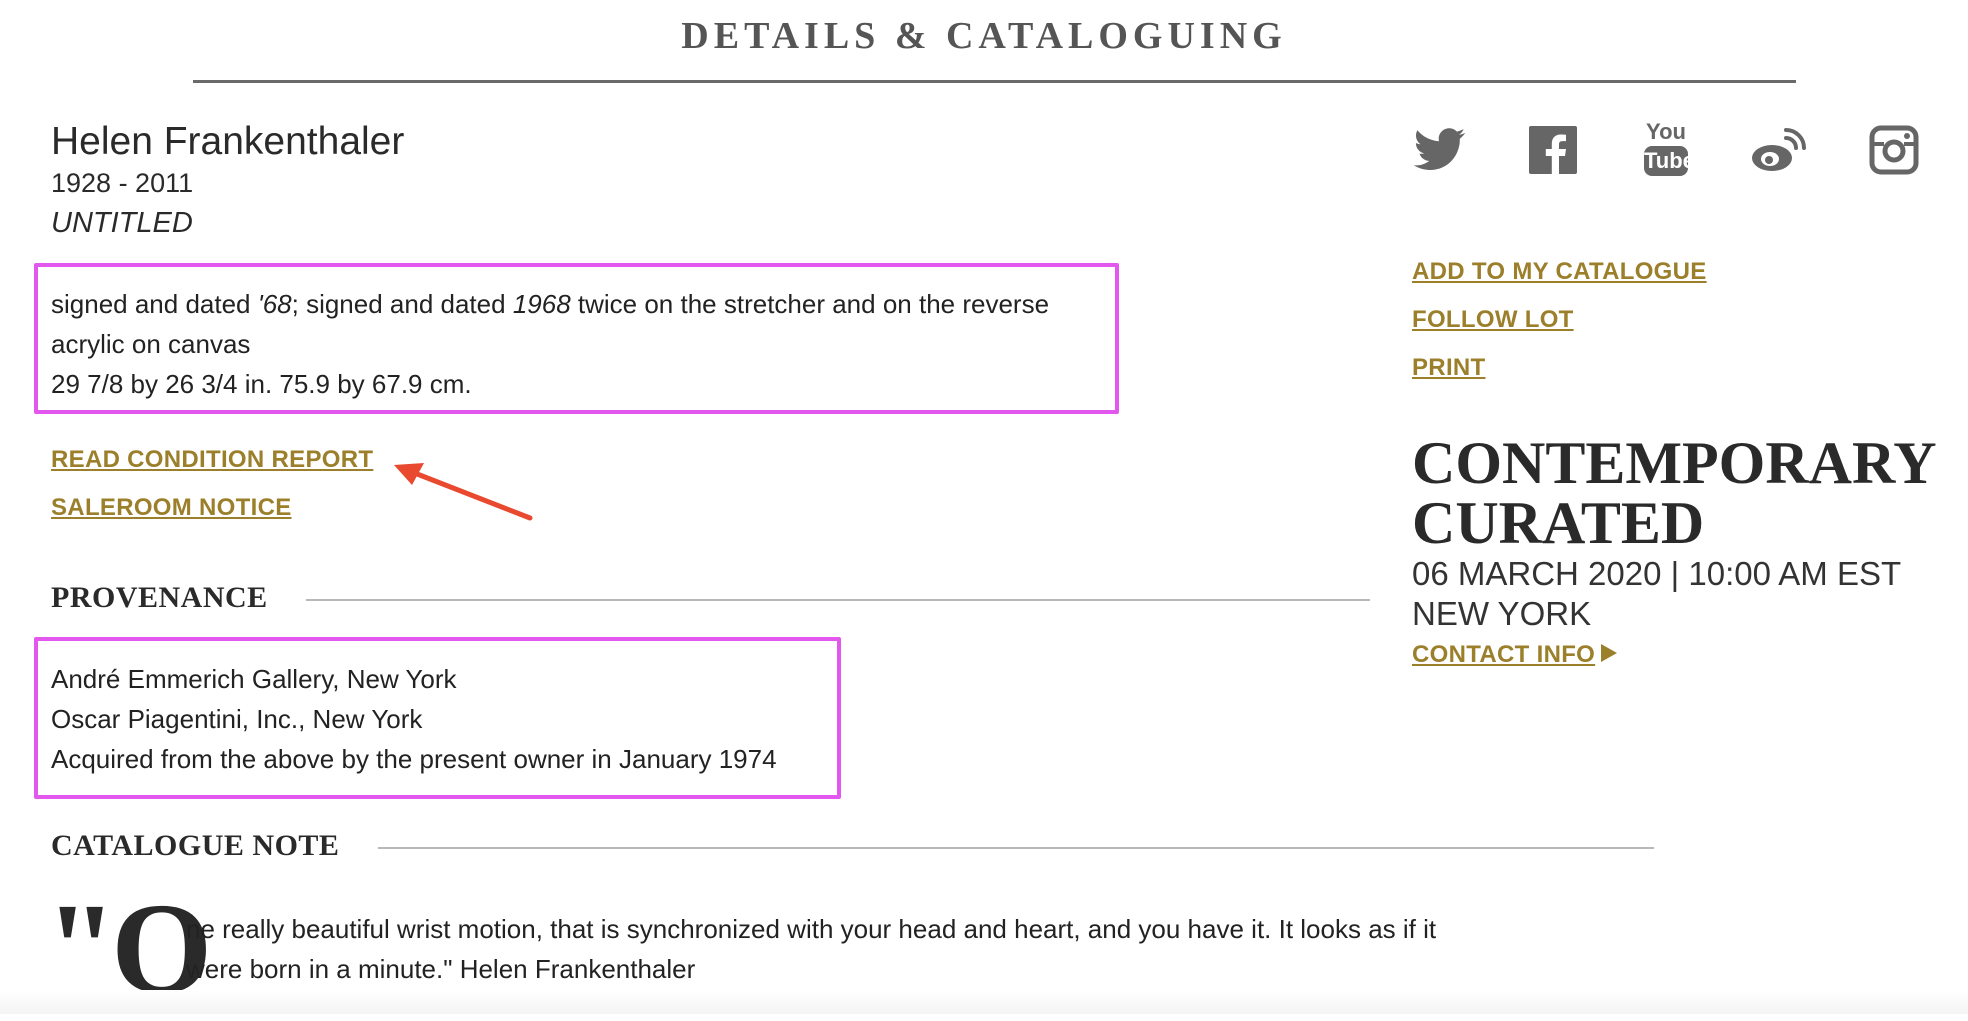 The height and width of the screenshot is (1021, 1968). What do you see at coordinates (254, 679) in the screenshot?
I see `provenance-entry: André Emmerich Gallery, New York` at bounding box center [254, 679].